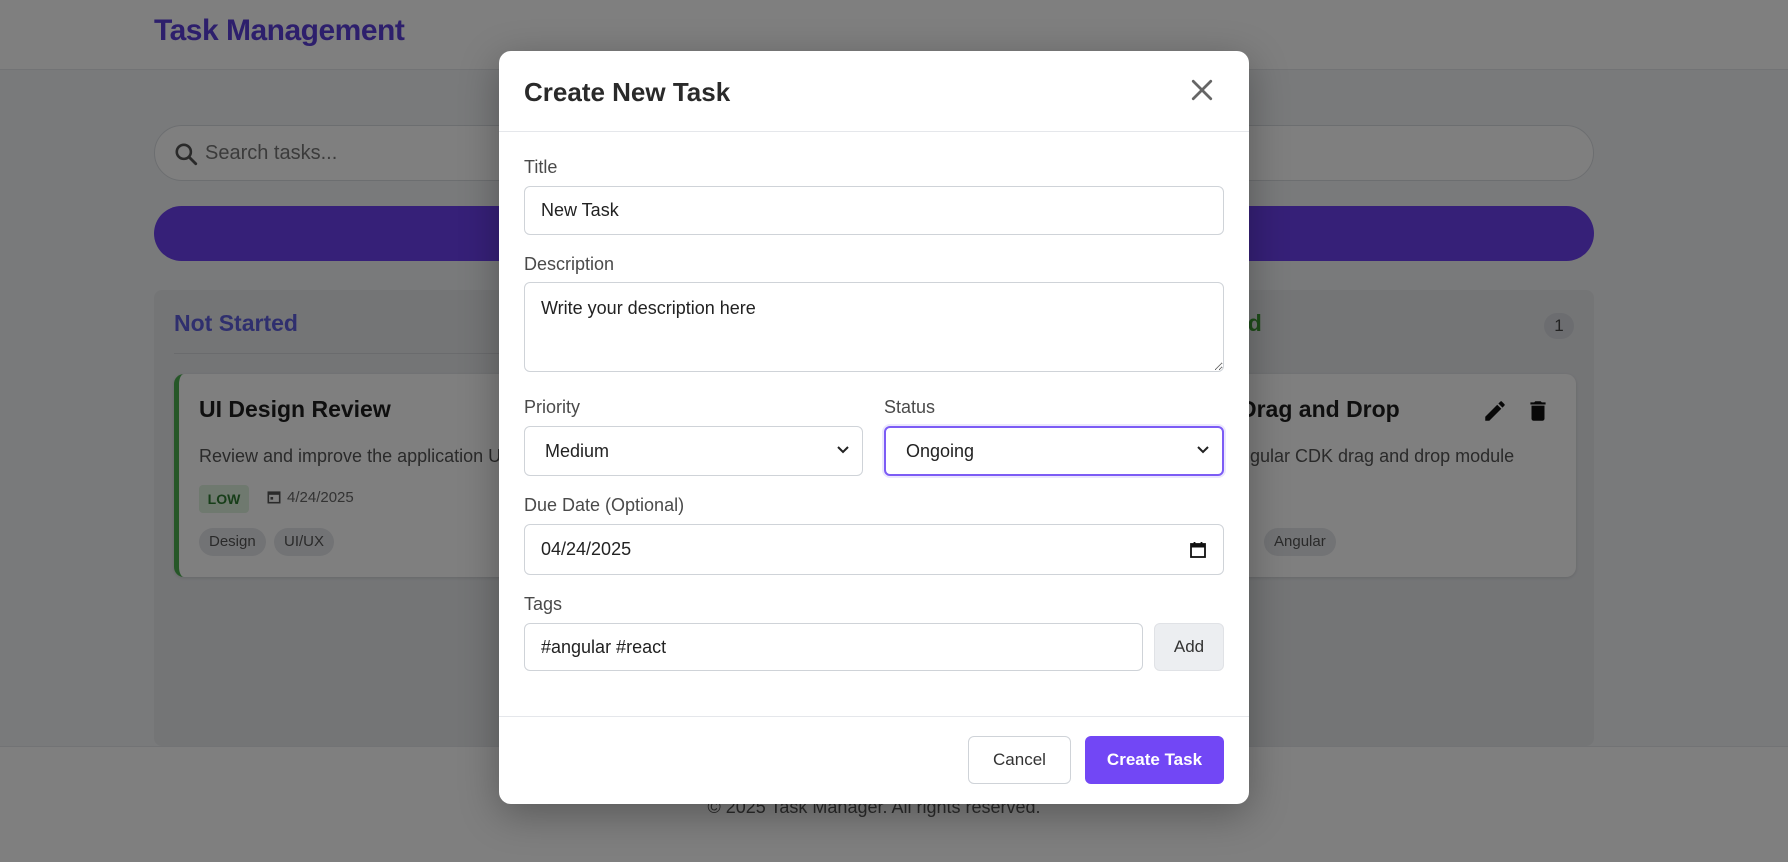 The width and height of the screenshot is (1788, 862). I want to click on description-label: Description, so click(569, 264).